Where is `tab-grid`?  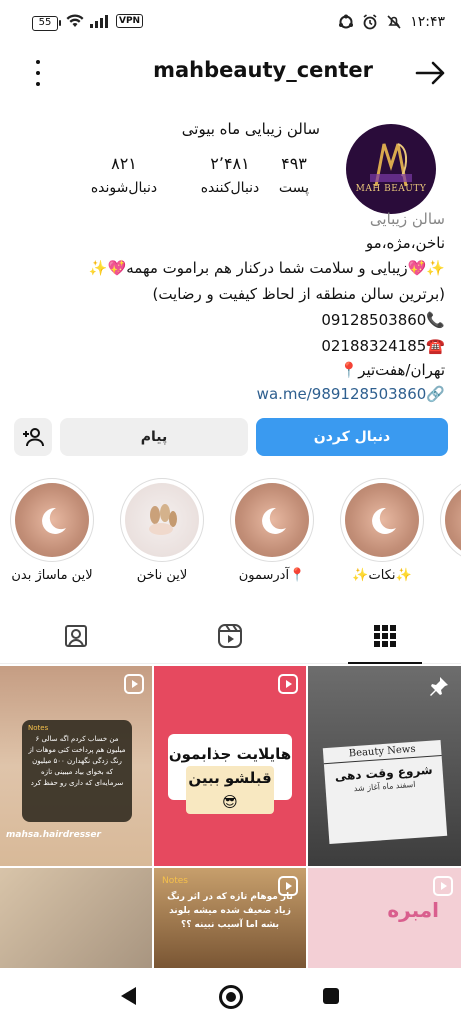 tab-grid is located at coordinates (385, 636).